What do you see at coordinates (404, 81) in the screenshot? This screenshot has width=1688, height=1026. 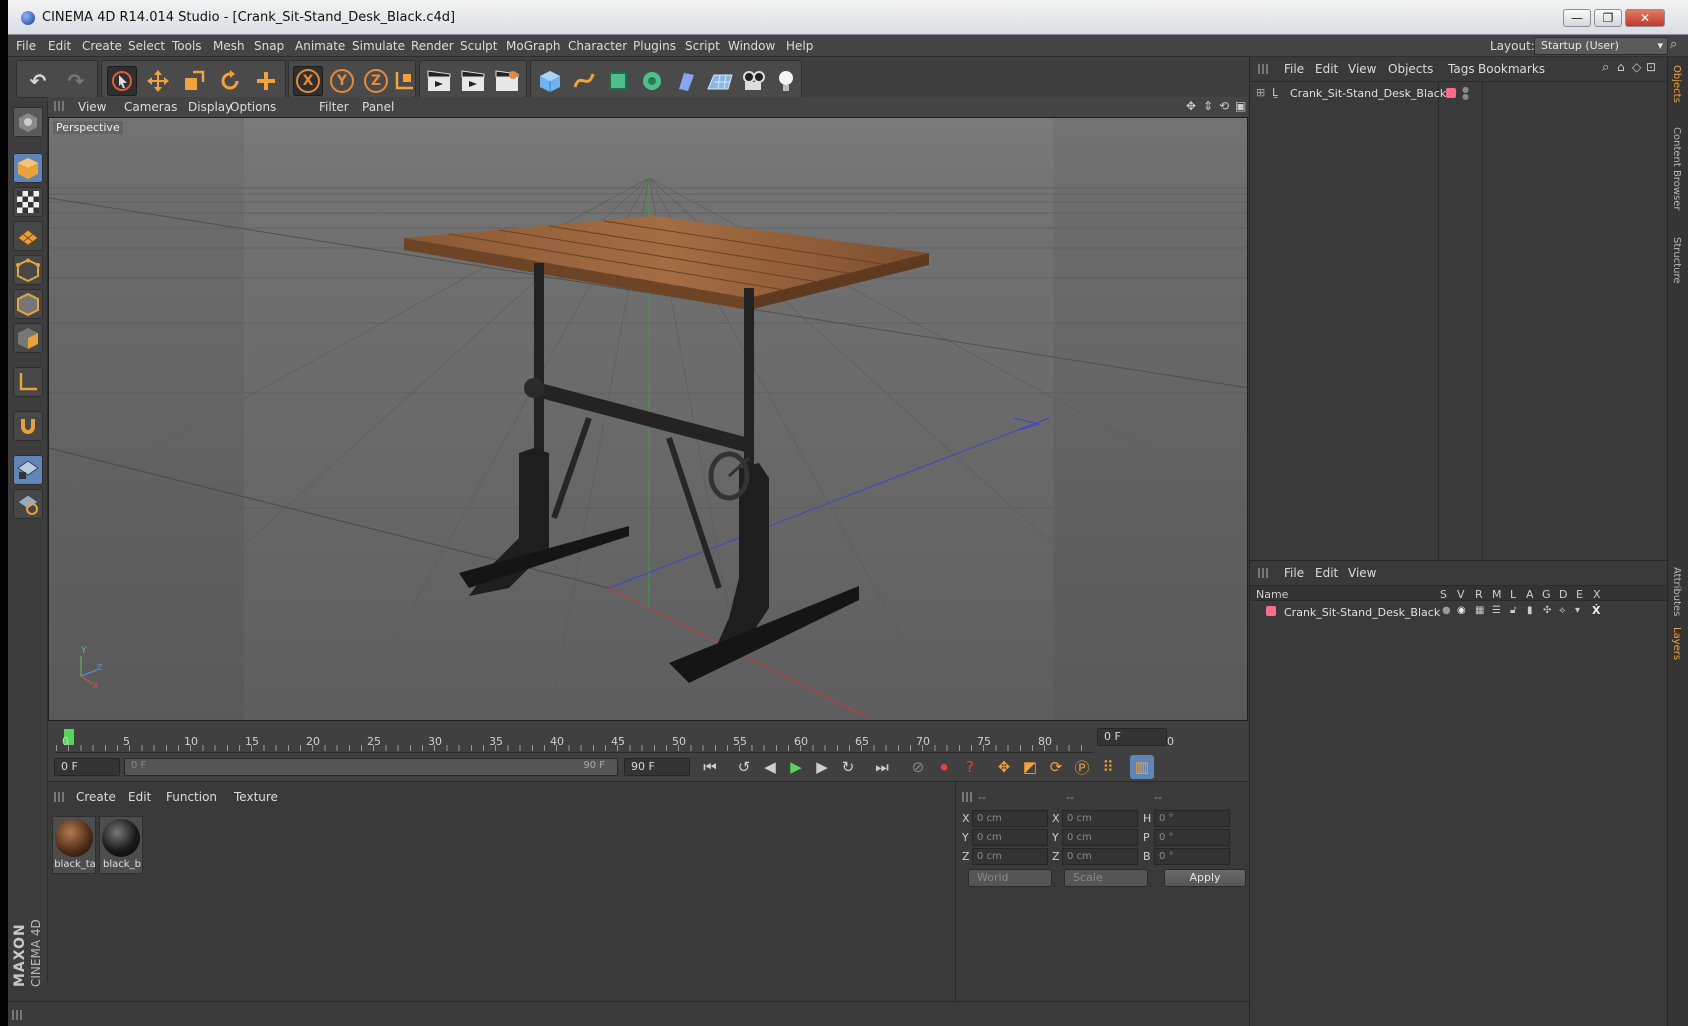 I see `coordinate-system-button` at bounding box center [404, 81].